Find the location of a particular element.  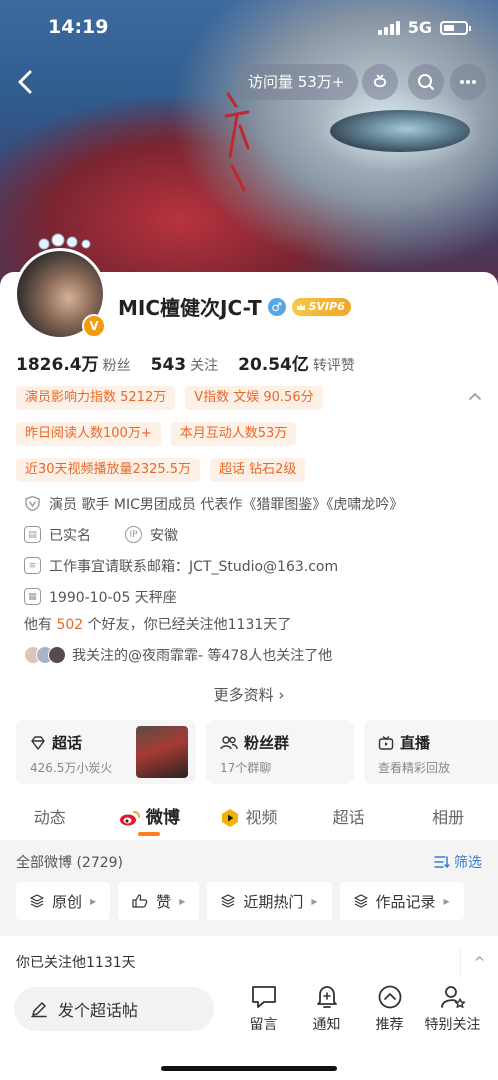

birthday-text: 1990-10-05 天秤座 is located at coordinates (113, 597).